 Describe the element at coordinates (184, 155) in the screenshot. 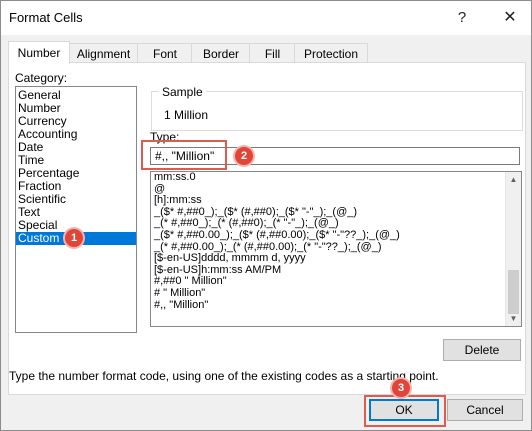

I see `type-input-highlight` at that location.